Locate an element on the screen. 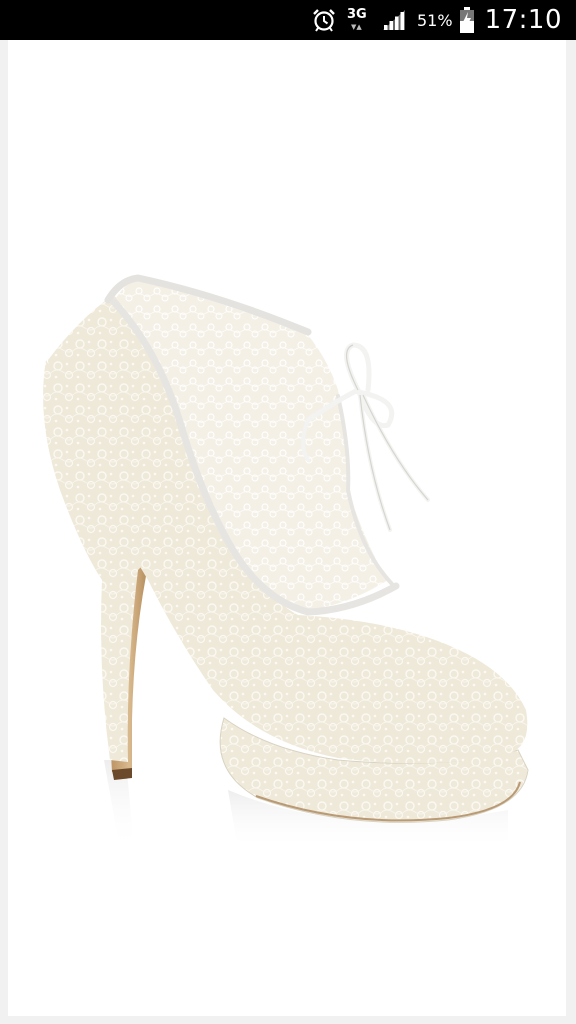 The width and height of the screenshot is (576, 1024). data-arrows-icon: ▼▲ is located at coordinates (356, 27).